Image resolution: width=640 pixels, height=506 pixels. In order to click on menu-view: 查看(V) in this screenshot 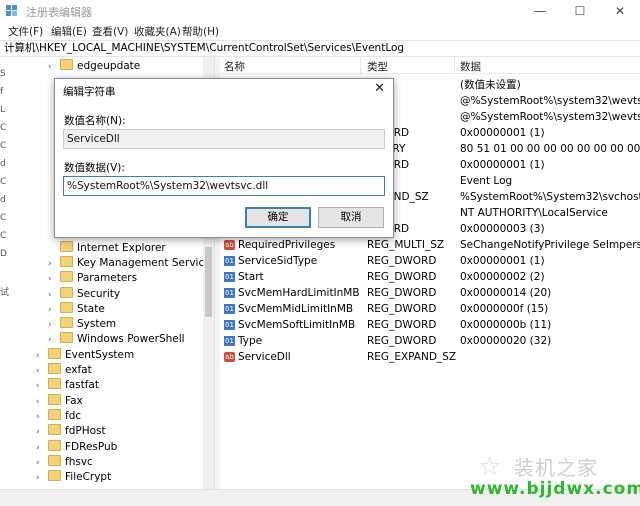, I will do `click(110, 31)`.